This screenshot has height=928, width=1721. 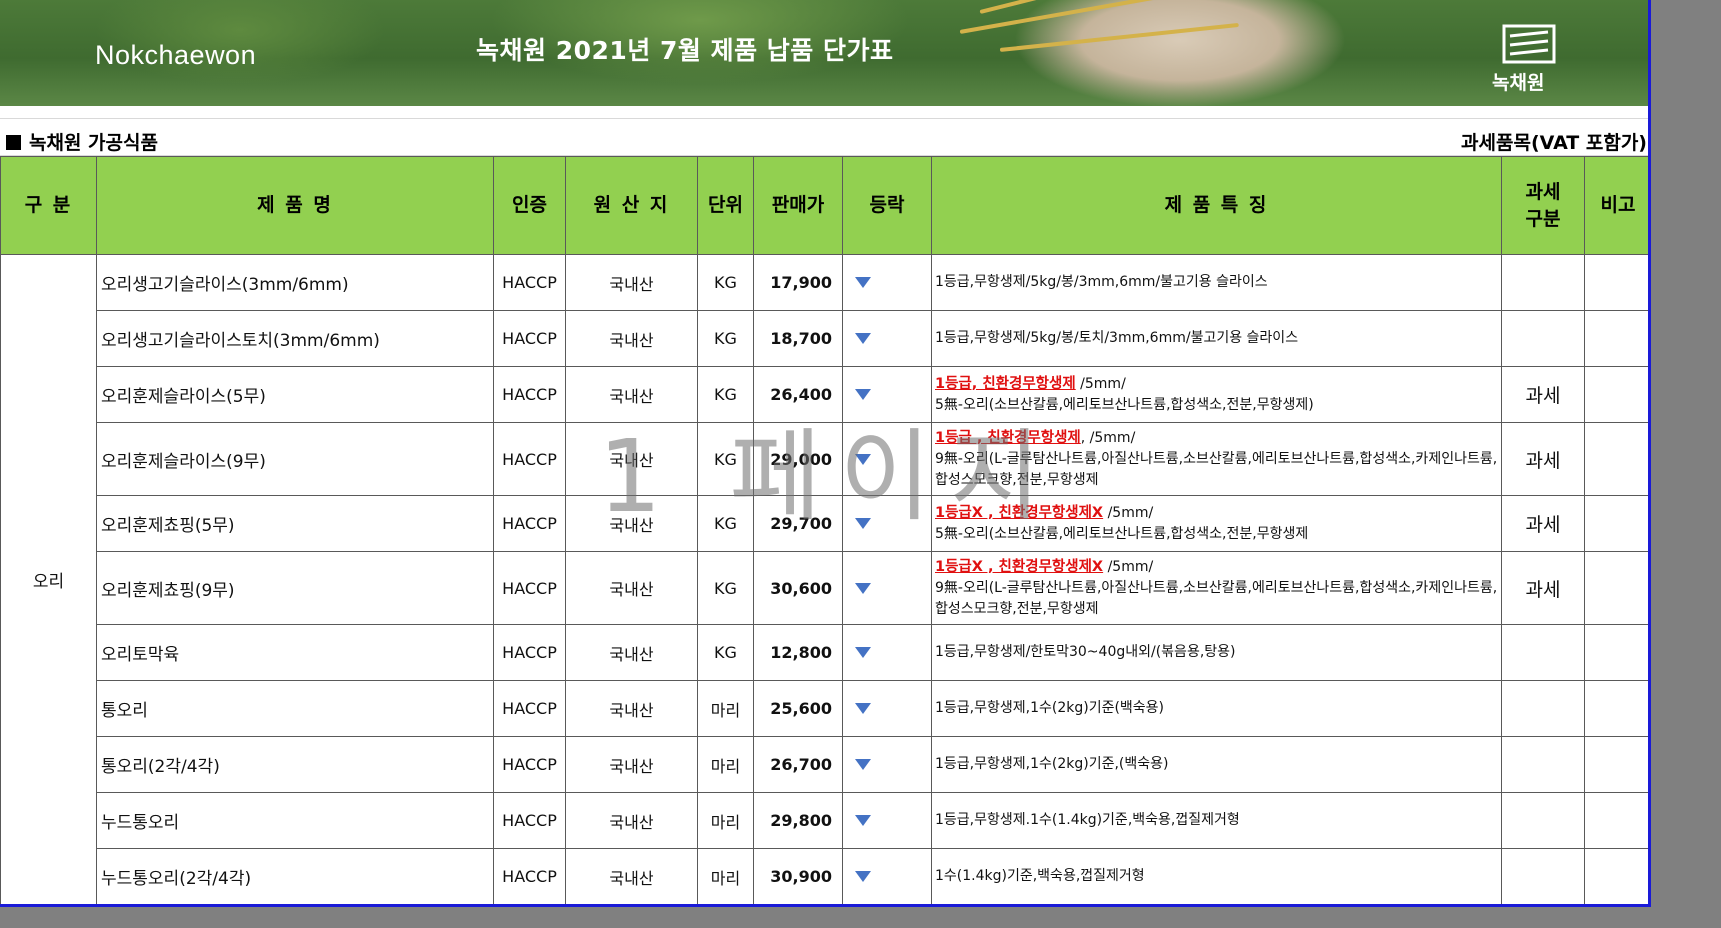 What do you see at coordinates (798, 820) in the screenshot?
I see `price-cell: 29,800` at bounding box center [798, 820].